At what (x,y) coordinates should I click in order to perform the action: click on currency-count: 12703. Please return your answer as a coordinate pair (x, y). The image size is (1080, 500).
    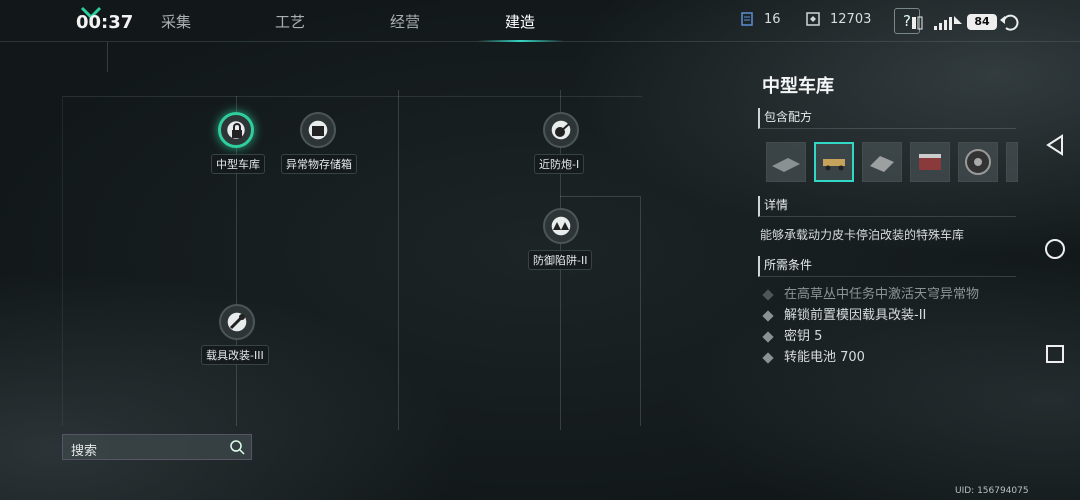
    Looking at the image, I should click on (851, 19).